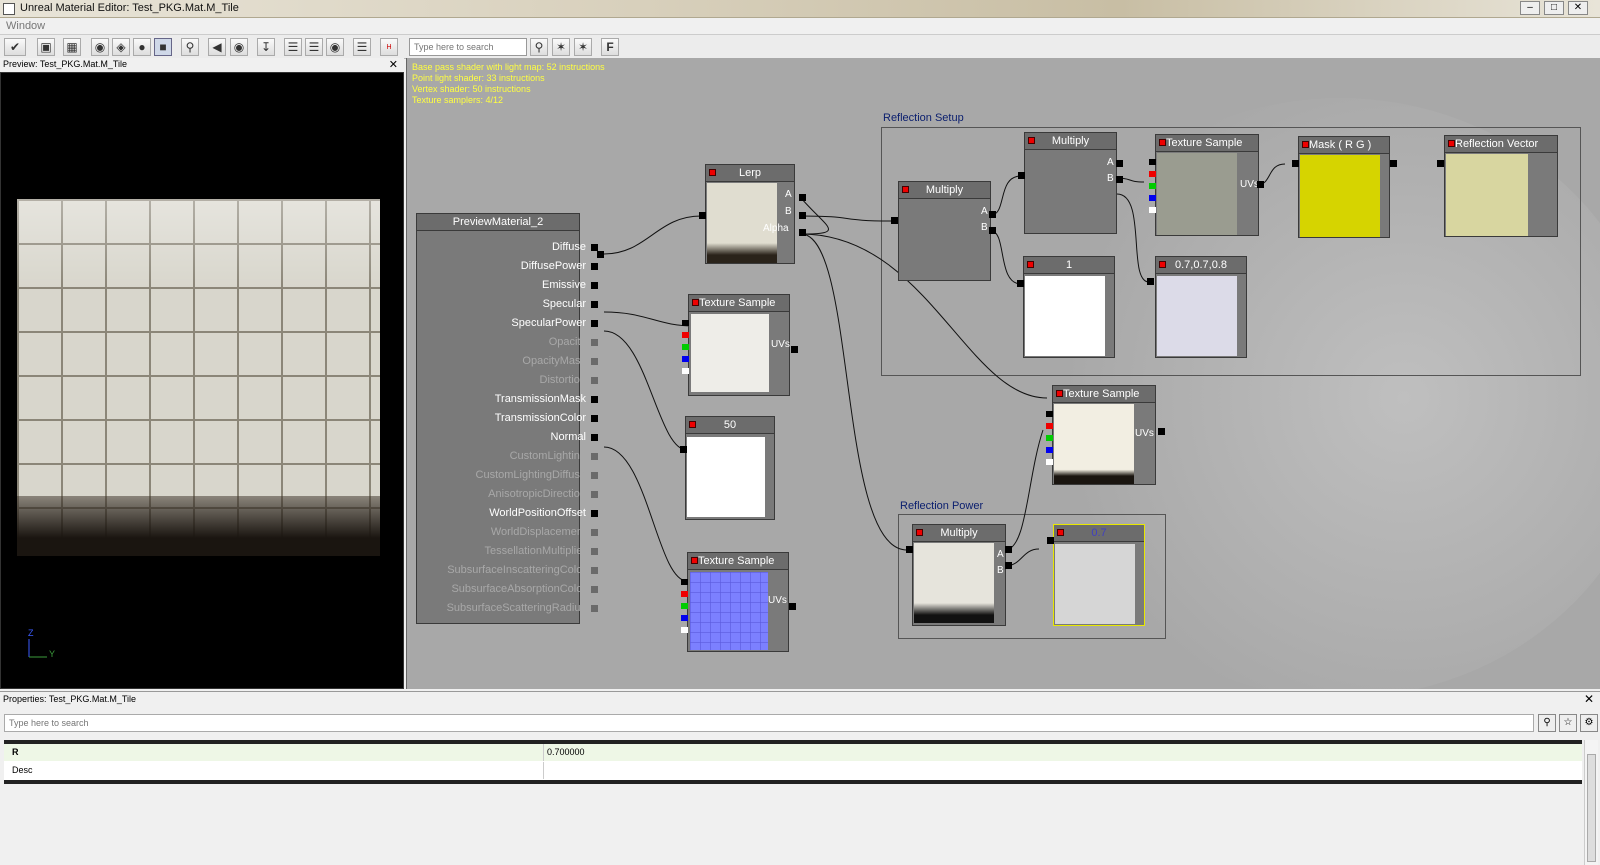 Image resolution: width=1600 pixels, height=865 pixels. What do you see at coordinates (266, 47) in the screenshot?
I see `toggle-icon: ↧` at bounding box center [266, 47].